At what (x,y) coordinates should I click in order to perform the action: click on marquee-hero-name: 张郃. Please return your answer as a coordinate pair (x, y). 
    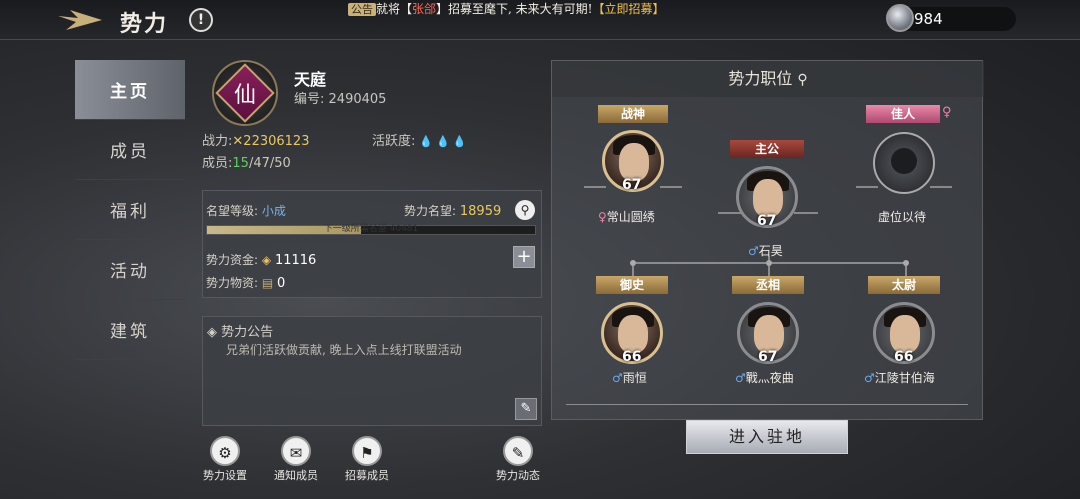
    Looking at the image, I should click on (424, 9).